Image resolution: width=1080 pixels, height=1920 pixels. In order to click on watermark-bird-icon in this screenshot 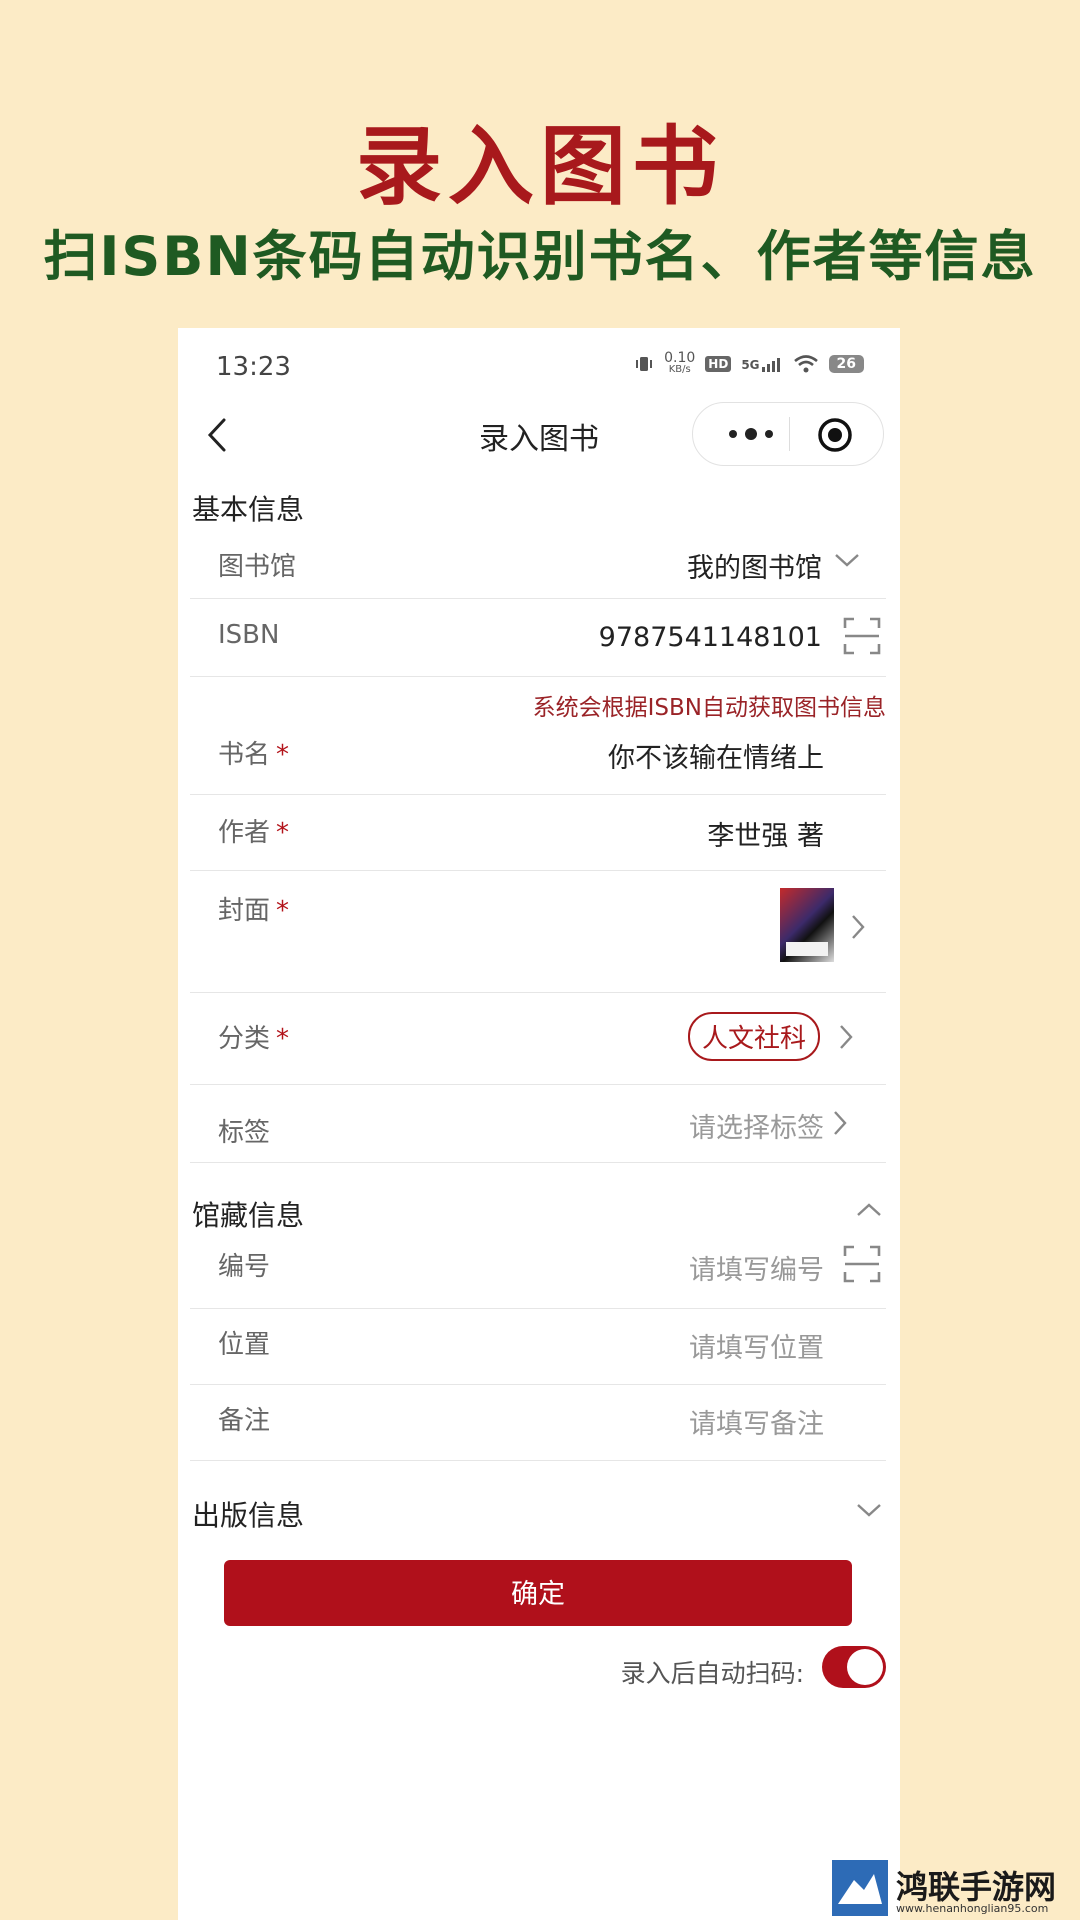, I will do `click(860, 1889)`.